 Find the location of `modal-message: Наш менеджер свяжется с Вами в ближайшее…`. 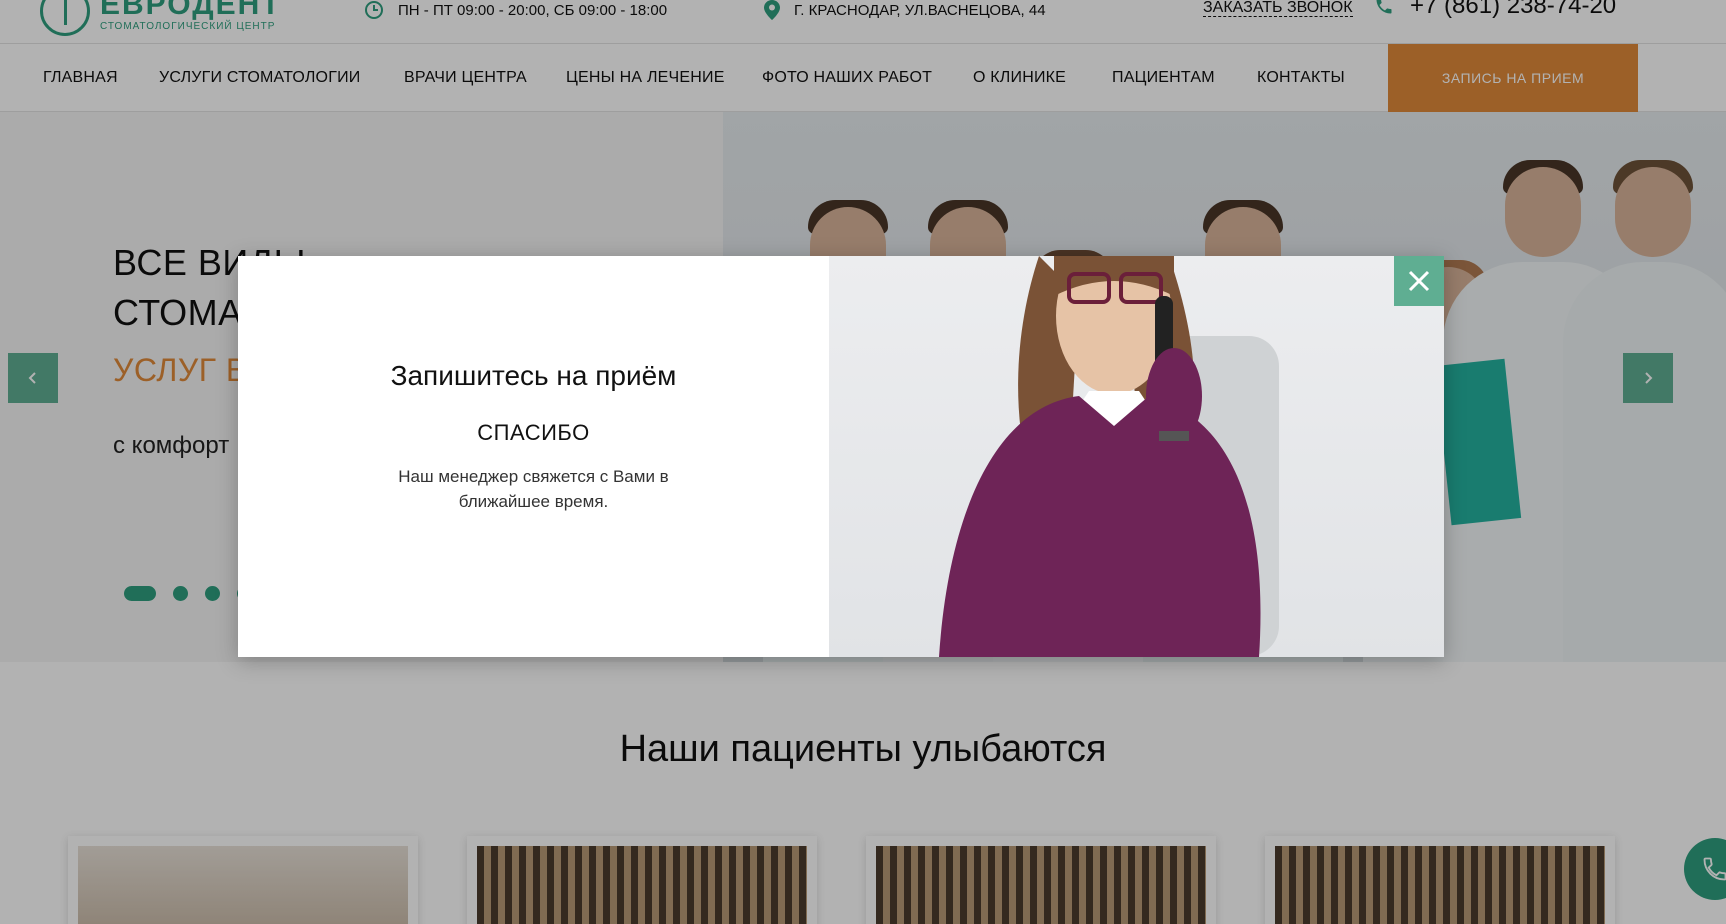

modal-message: Наш менеджер свяжется с Вами в ближайшее… is located at coordinates (533, 489).